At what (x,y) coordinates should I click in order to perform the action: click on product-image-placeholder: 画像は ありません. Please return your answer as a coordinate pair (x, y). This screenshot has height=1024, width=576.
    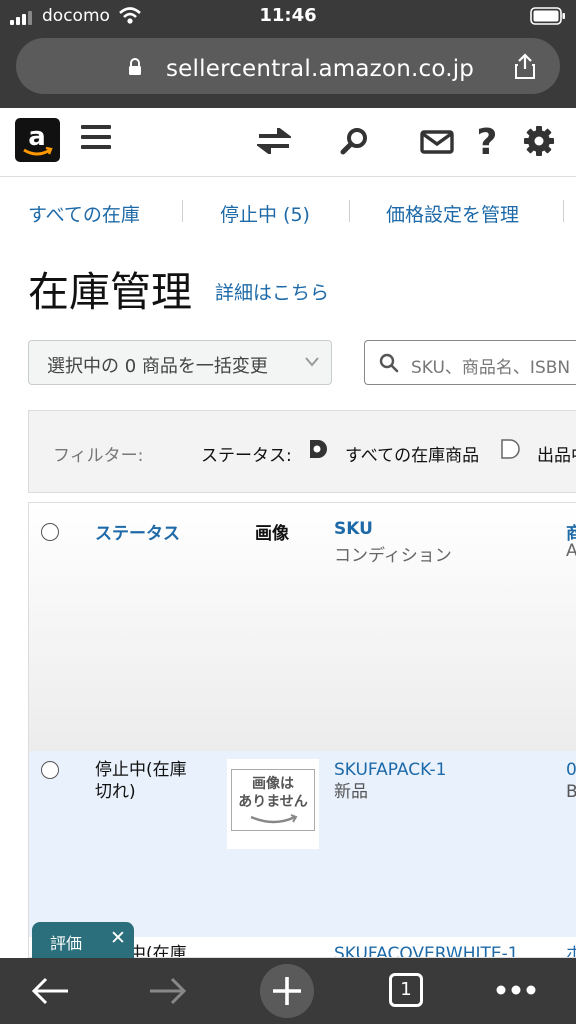
    Looking at the image, I should click on (273, 804).